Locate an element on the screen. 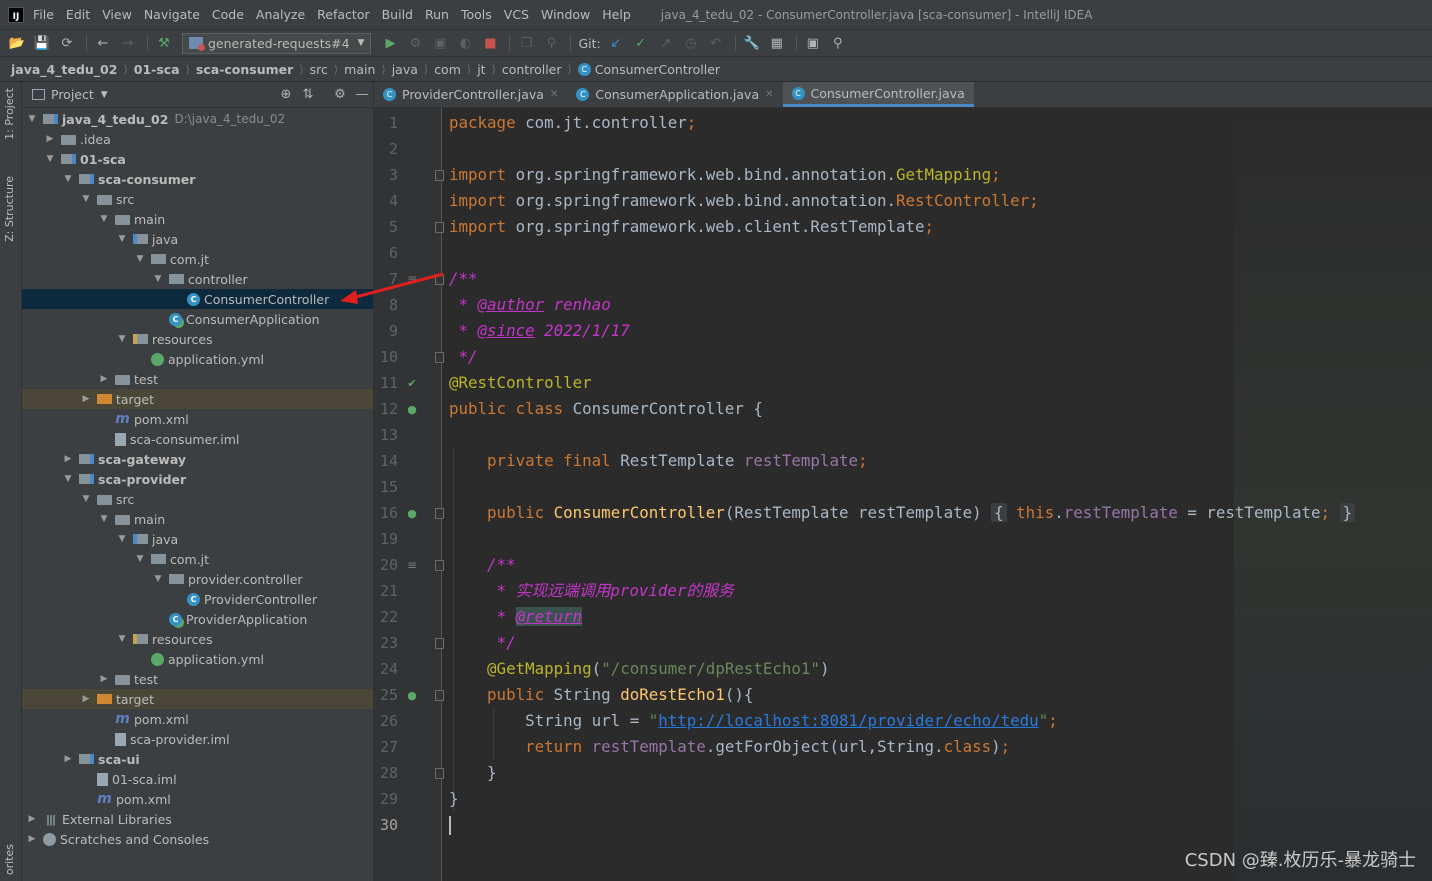  locate-file-icon: ⊕ is located at coordinates (286, 94).